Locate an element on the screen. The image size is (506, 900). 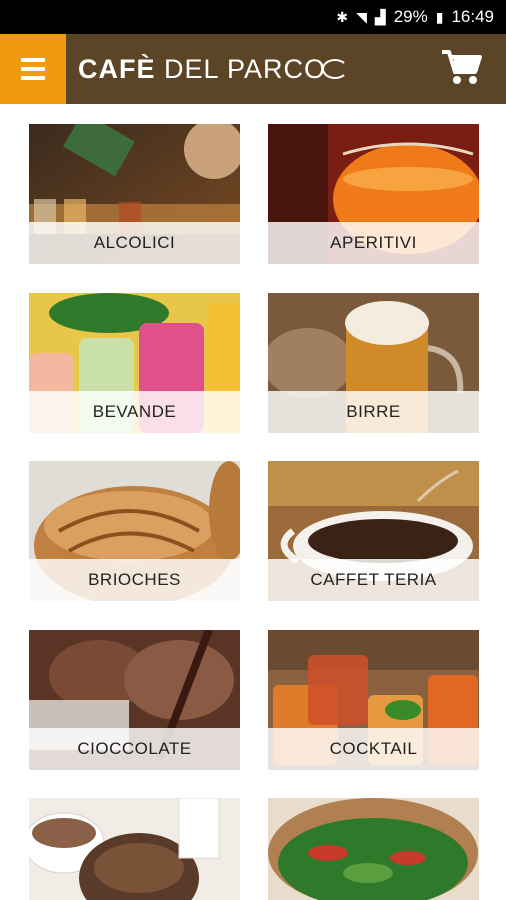
tile-label: BEVANDE is located at coordinates (134, 412).